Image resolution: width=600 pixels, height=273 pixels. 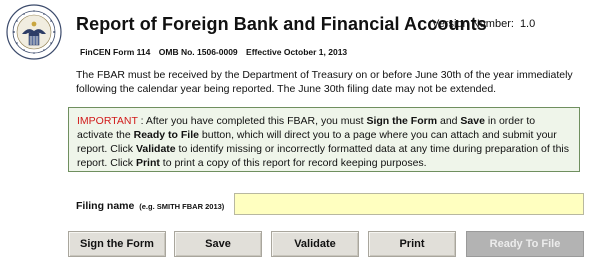 What do you see at coordinates (473, 24) in the screenshot?
I see `version-label: Version Number:` at bounding box center [473, 24].